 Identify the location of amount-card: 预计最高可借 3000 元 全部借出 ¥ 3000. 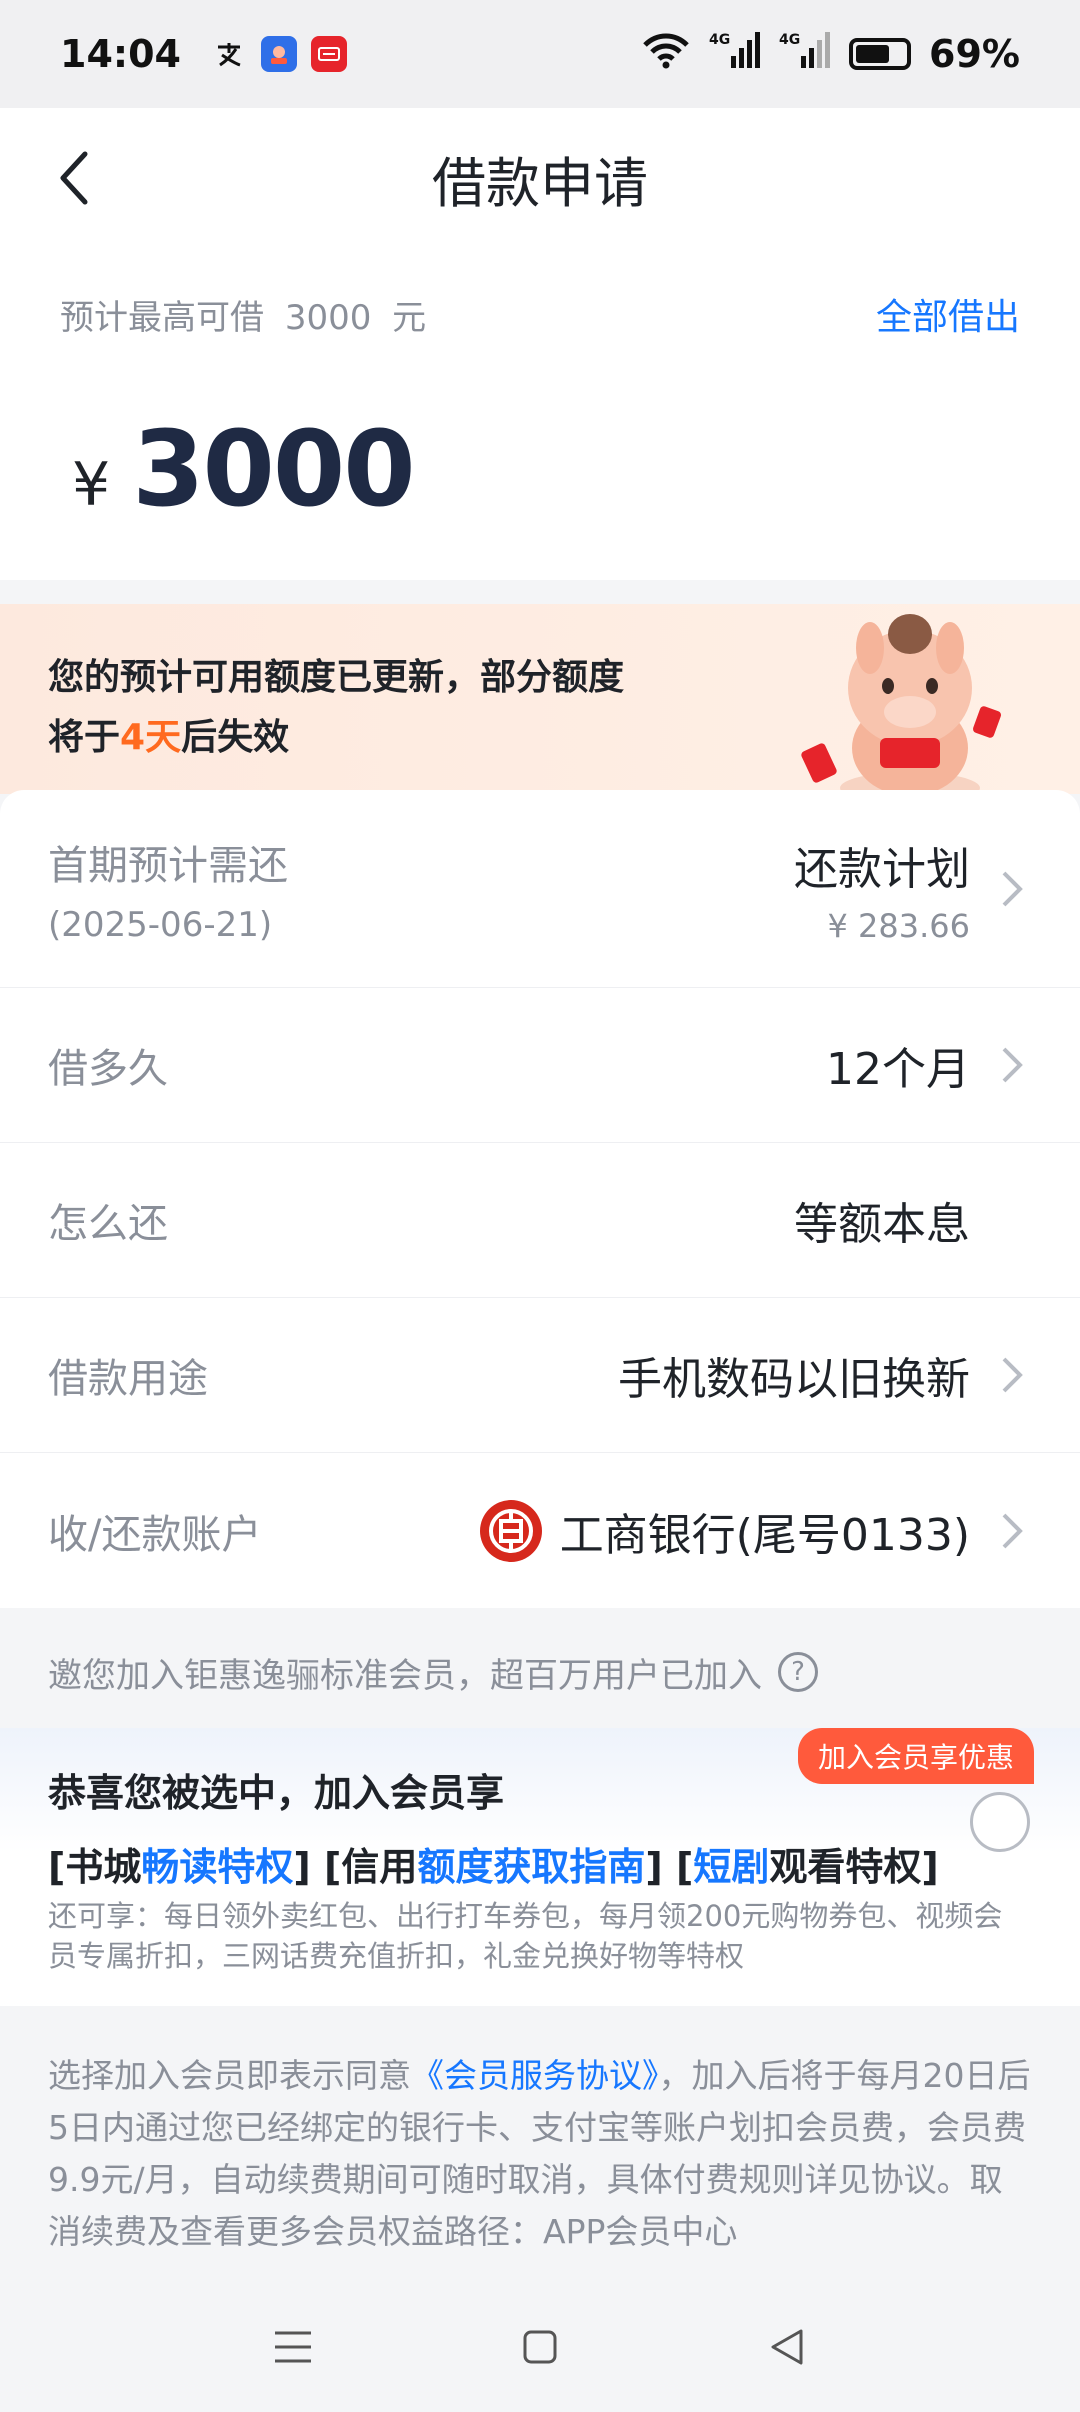
(540, 414).